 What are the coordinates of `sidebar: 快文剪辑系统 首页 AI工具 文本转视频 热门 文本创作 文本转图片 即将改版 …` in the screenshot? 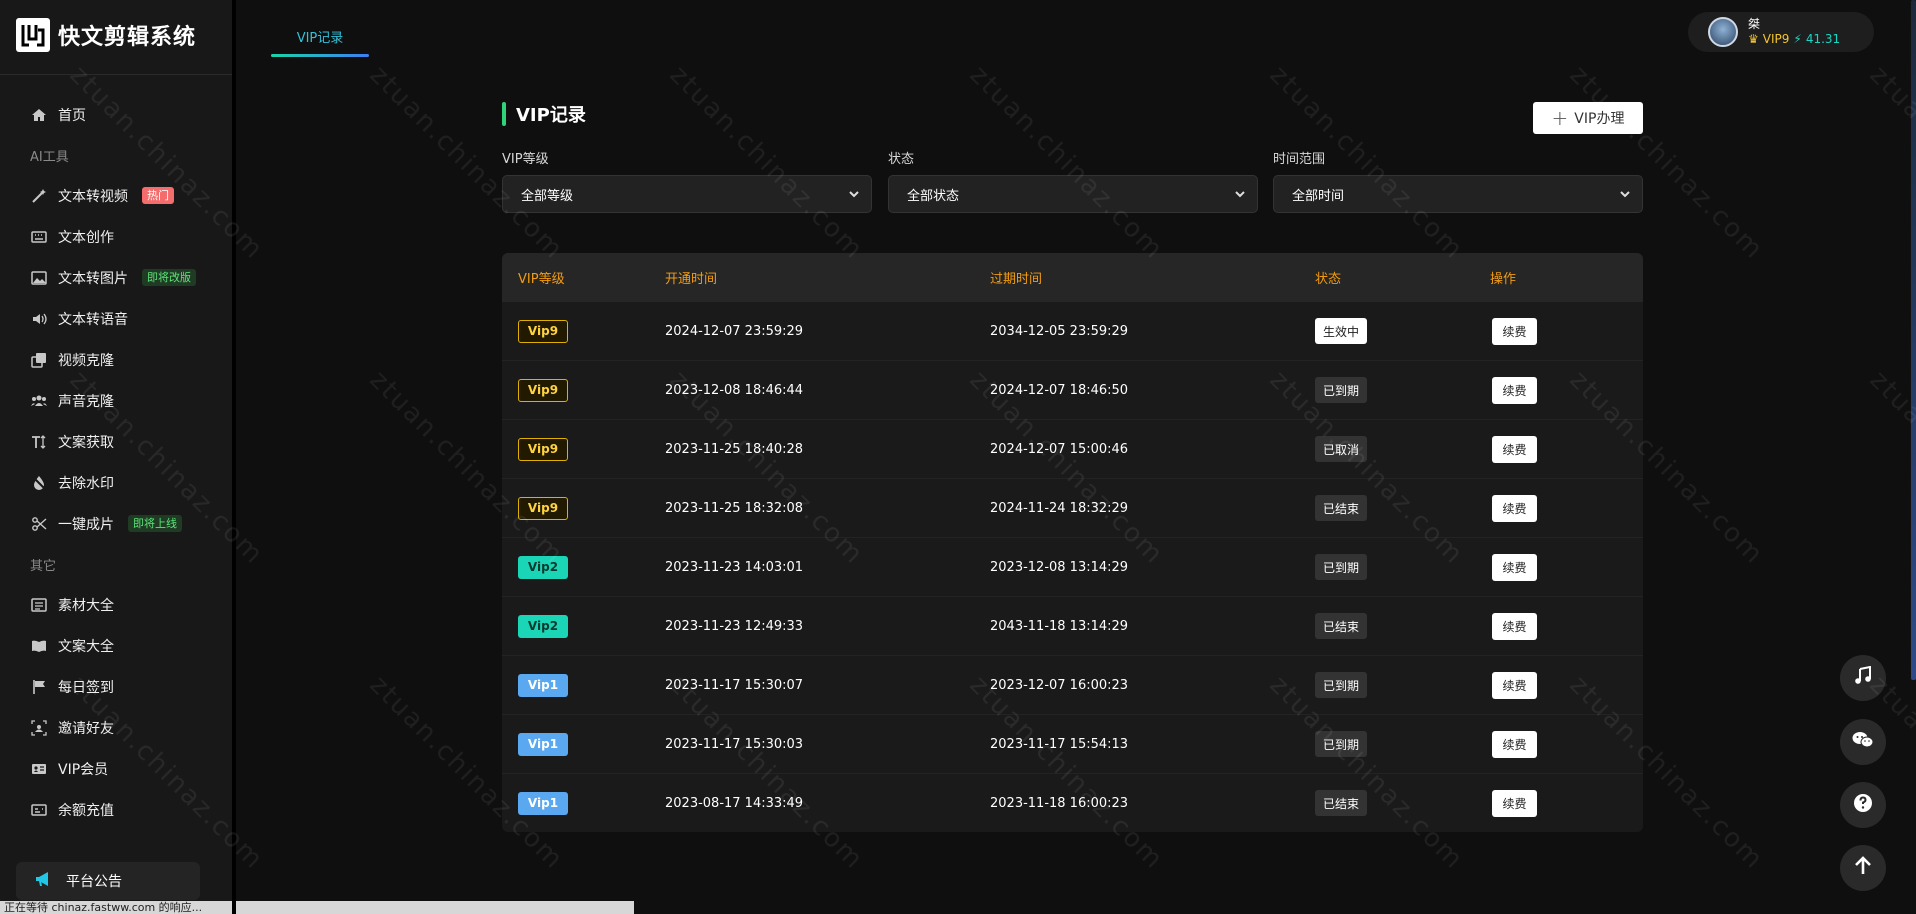 It's located at (116, 457).